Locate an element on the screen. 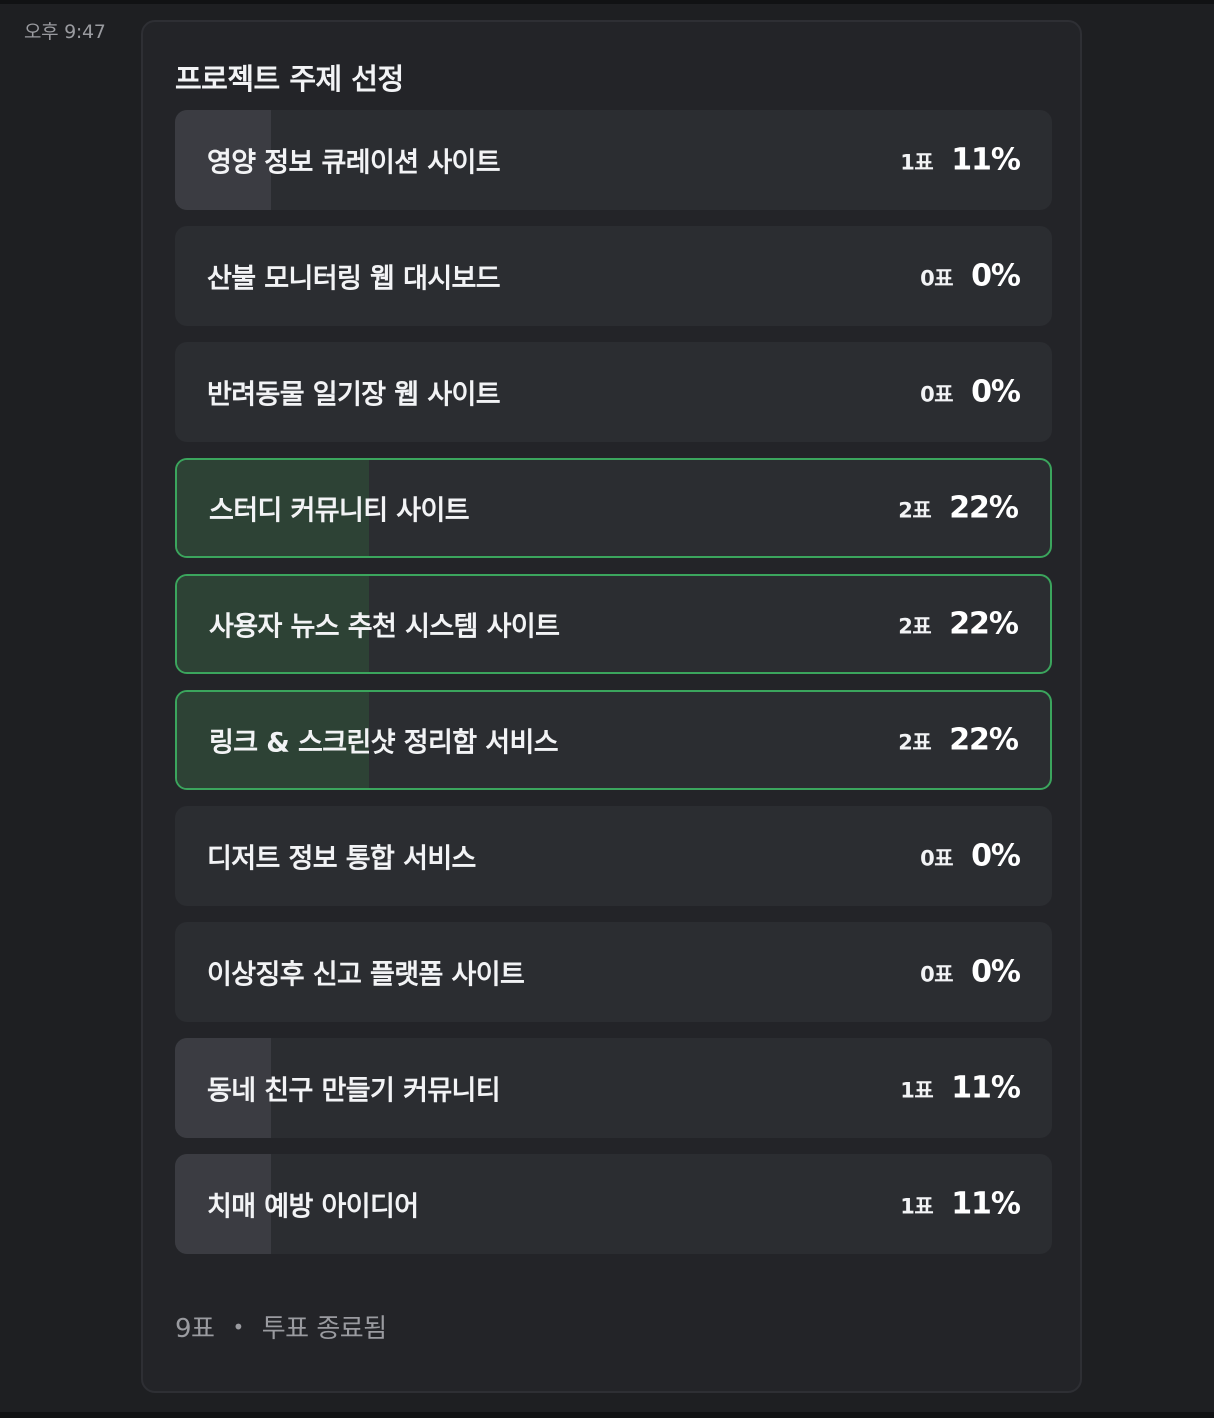 The width and height of the screenshot is (1214, 1418). message-timestamp: 오후 9:47 is located at coordinates (65, 32).